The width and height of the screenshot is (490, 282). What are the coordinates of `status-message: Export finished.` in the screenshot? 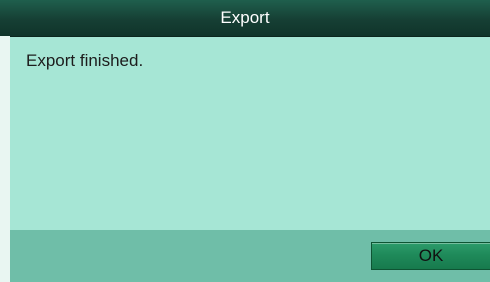 It's located at (85, 60).